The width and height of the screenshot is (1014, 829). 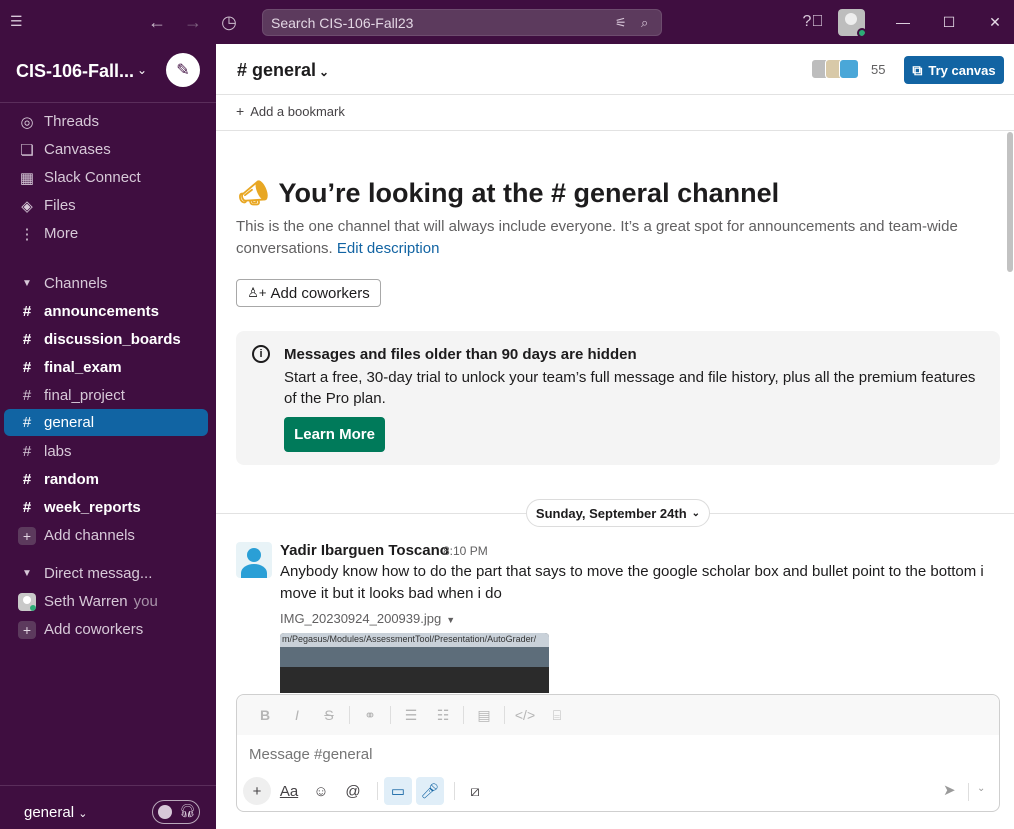 I want to click on edit-description-link: Edit description, so click(x=388, y=248).